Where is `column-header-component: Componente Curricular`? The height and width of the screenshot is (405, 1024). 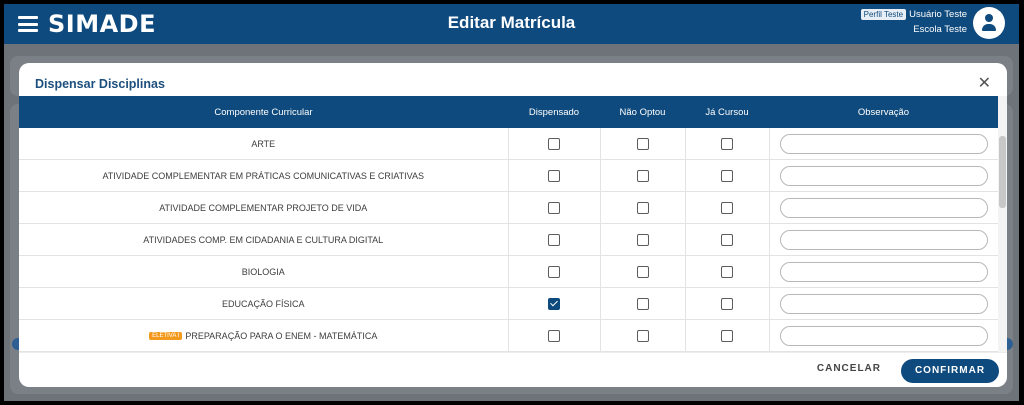 column-header-component: Componente Curricular is located at coordinates (263, 112).